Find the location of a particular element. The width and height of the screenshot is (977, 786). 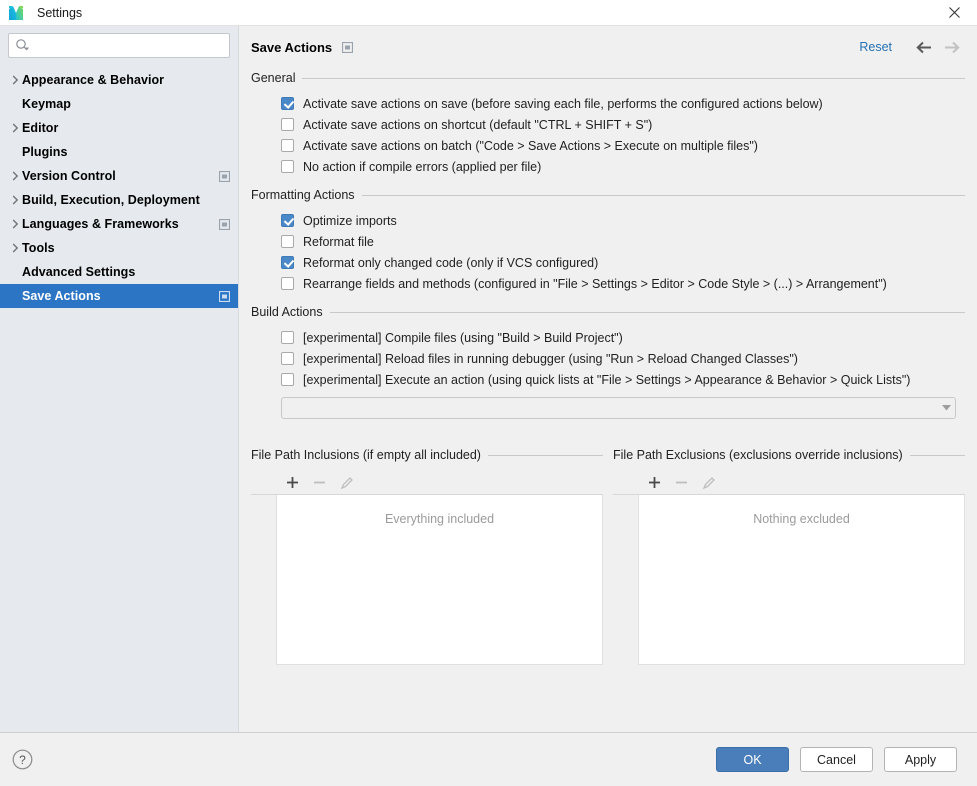

sidebar-item-label: Save Actions is located at coordinates (61, 296).